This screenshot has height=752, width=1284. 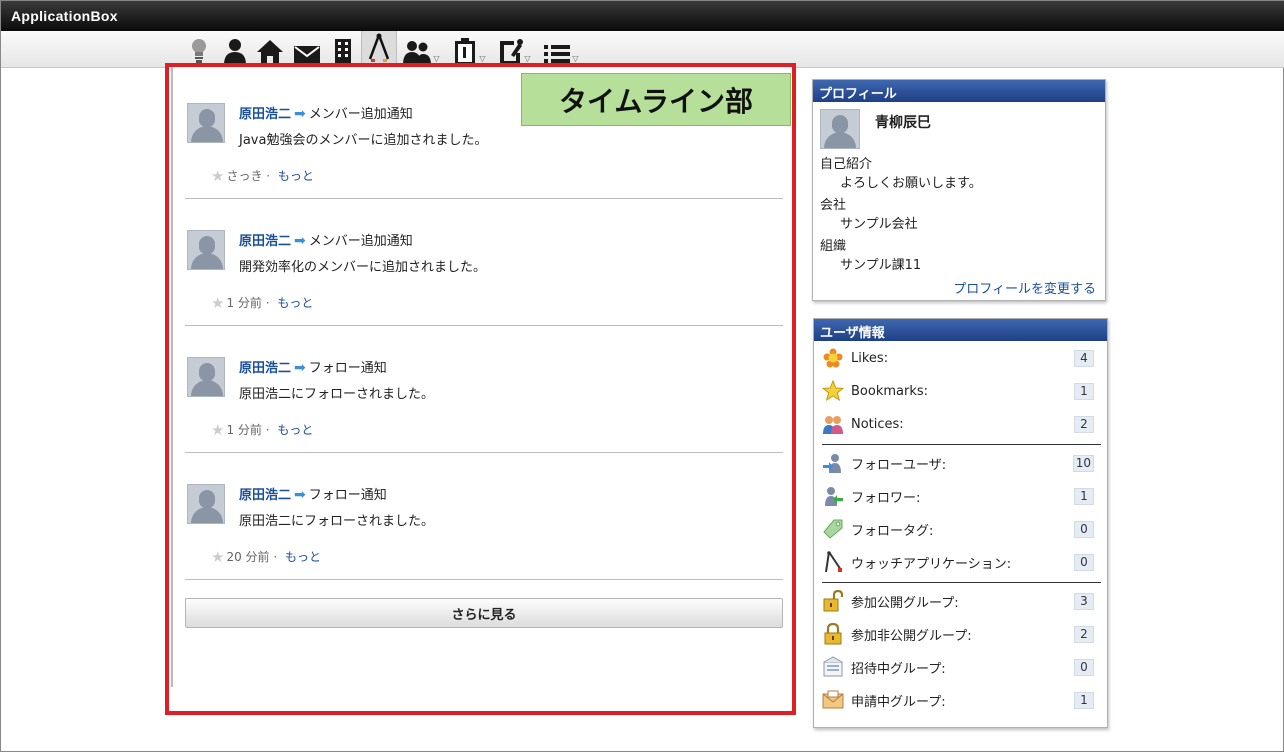 What do you see at coordinates (833, 358) in the screenshot?
I see `flower-icon` at bounding box center [833, 358].